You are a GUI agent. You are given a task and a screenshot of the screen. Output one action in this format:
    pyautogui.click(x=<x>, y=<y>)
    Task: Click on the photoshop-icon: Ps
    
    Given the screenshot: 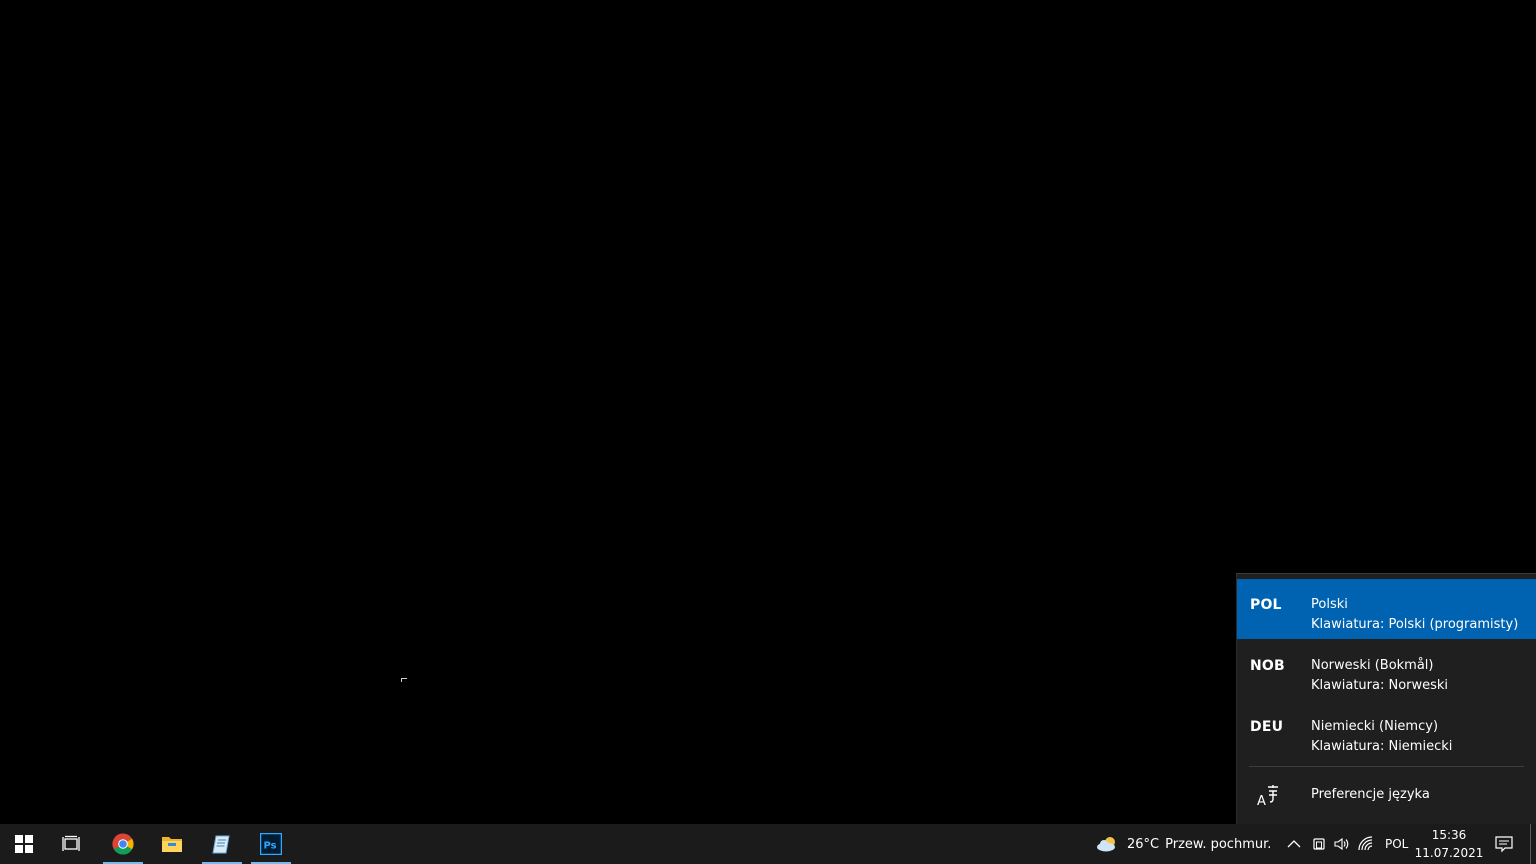 What is the action you would take?
    pyautogui.click(x=271, y=844)
    